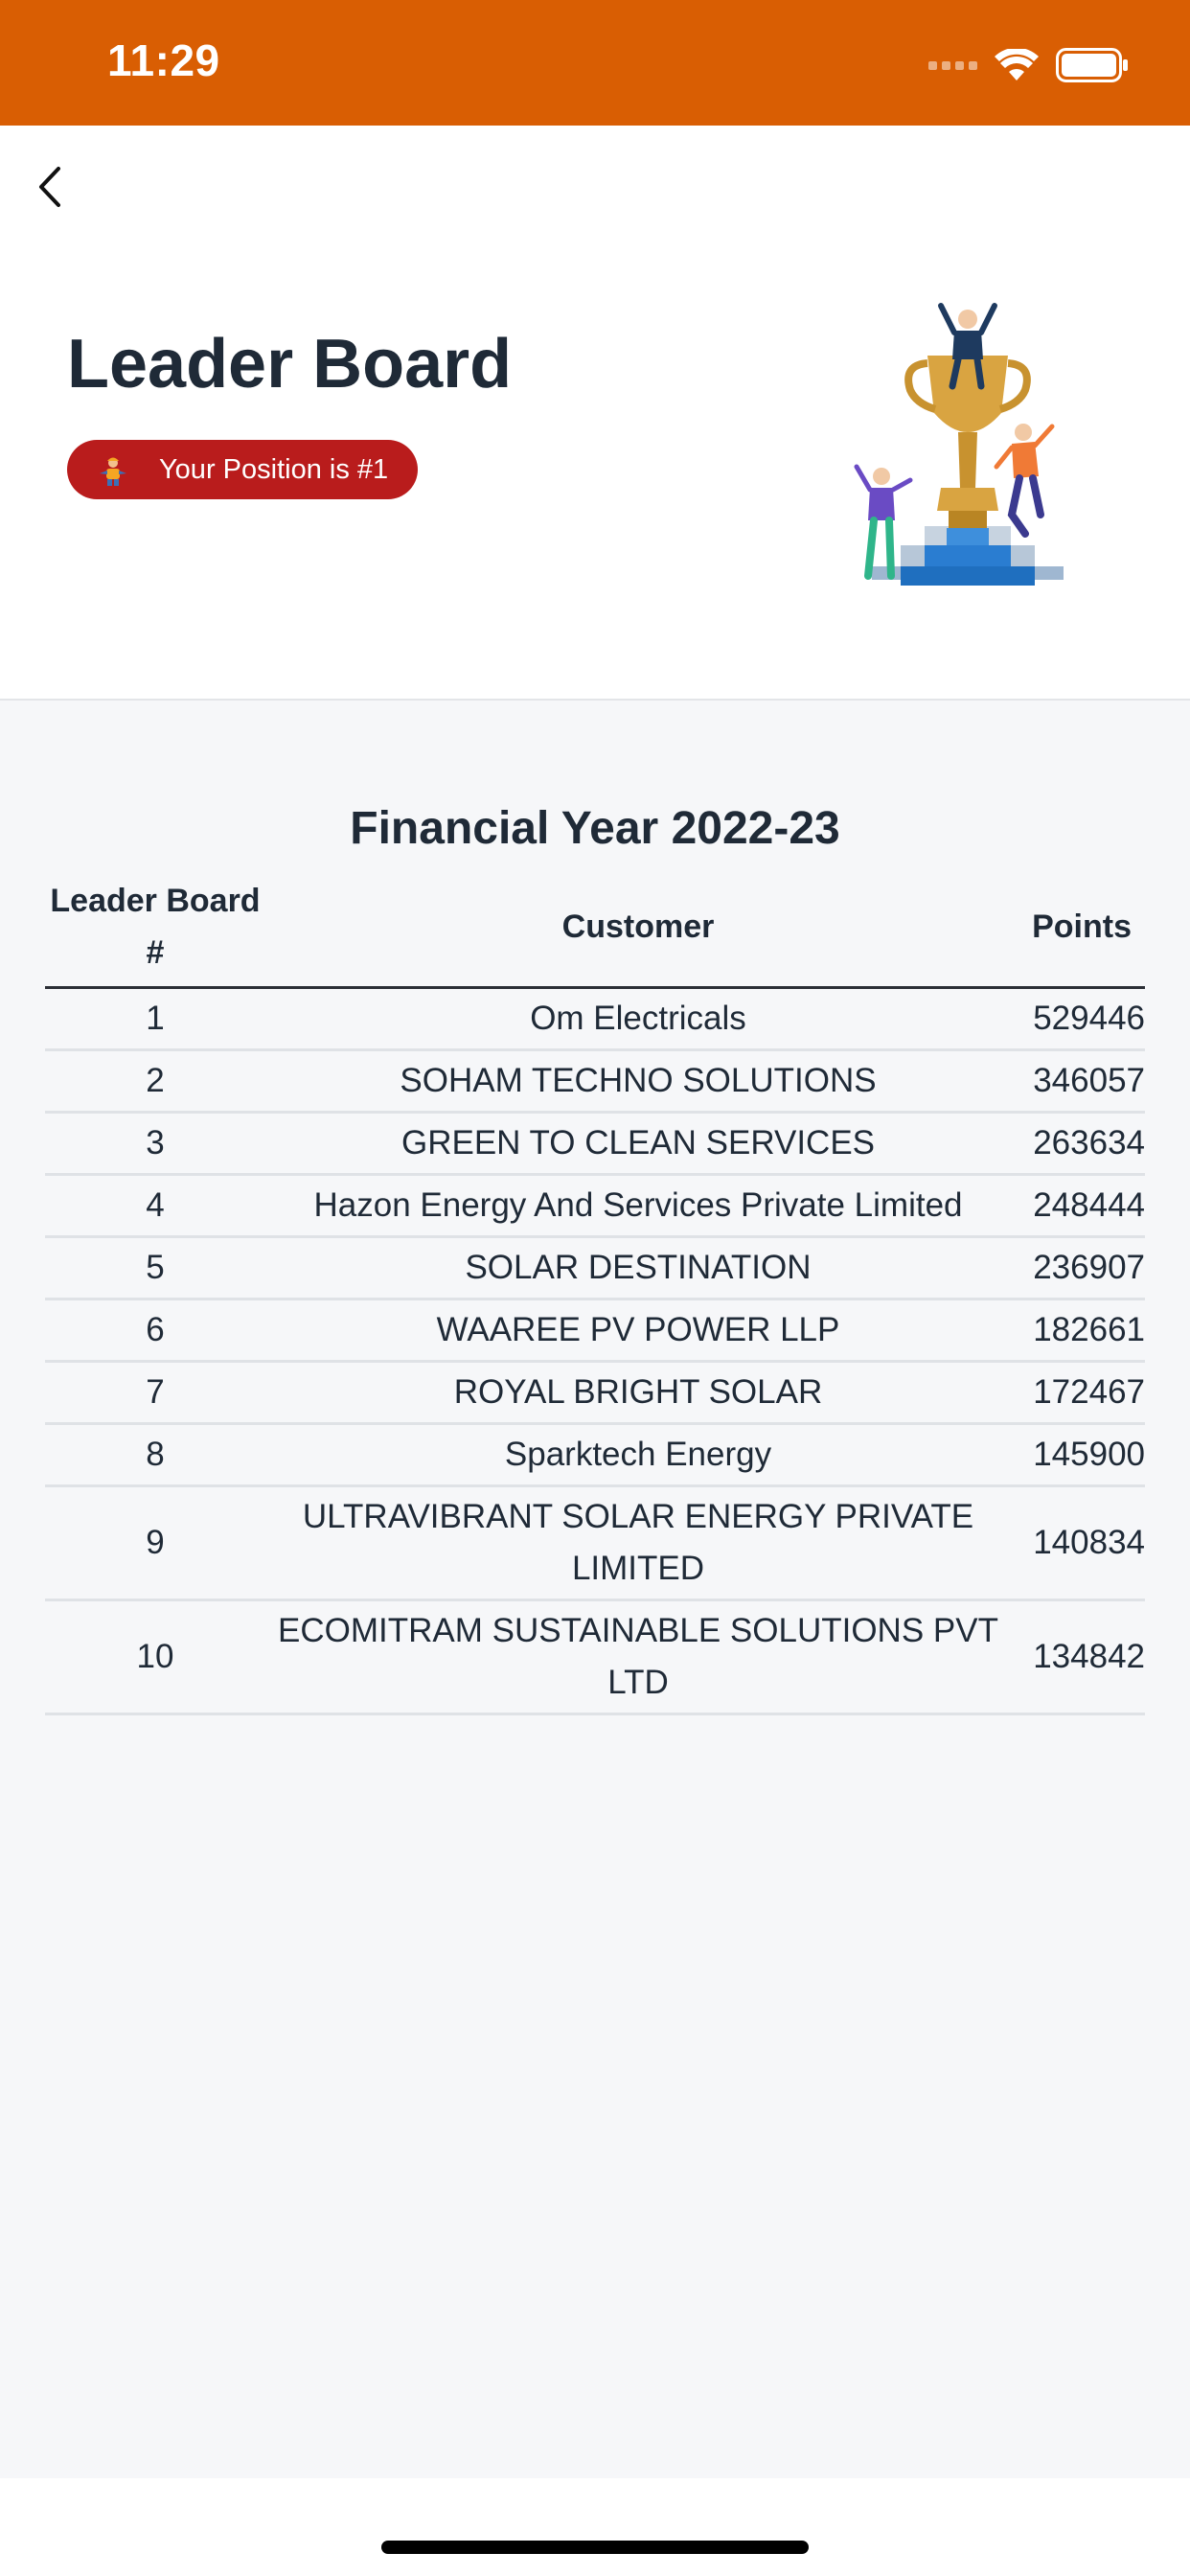 The width and height of the screenshot is (1190, 2576). I want to click on points-cell: 134842, so click(1078, 1657).